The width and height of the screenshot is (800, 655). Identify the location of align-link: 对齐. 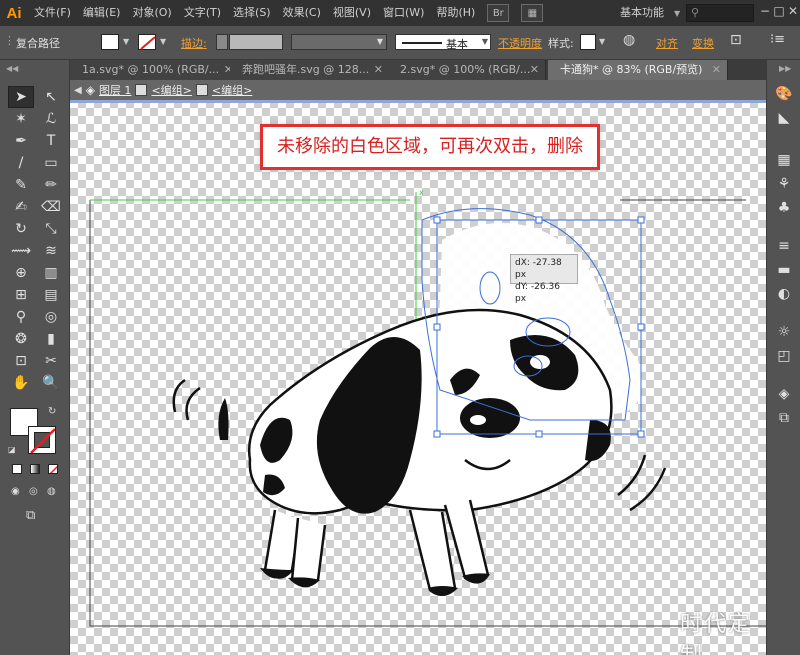
(667, 43).